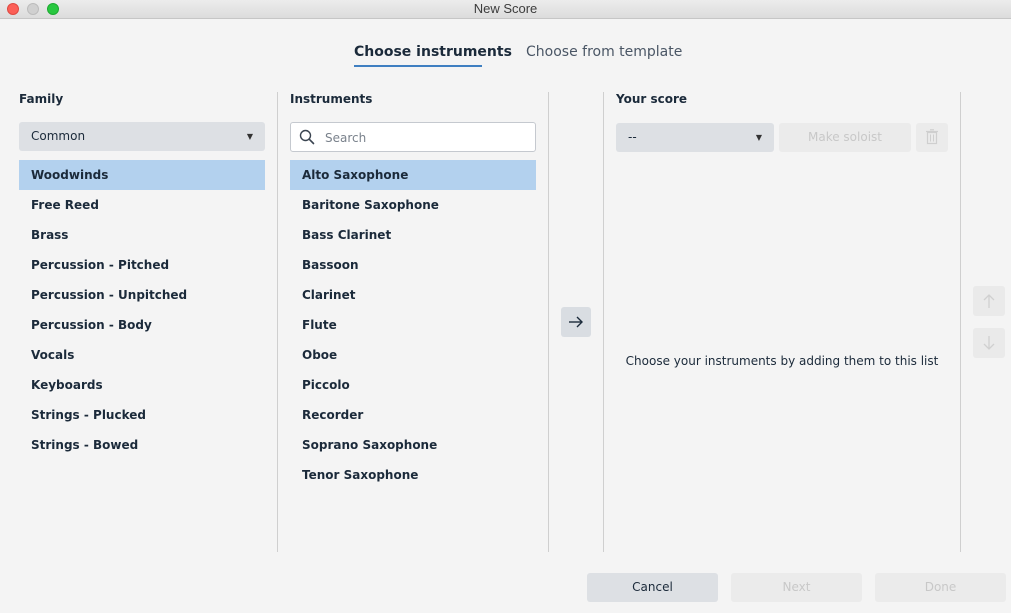 Image resolution: width=1011 pixels, height=613 pixels. I want to click on arrow-down-icon, so click(989, 343).